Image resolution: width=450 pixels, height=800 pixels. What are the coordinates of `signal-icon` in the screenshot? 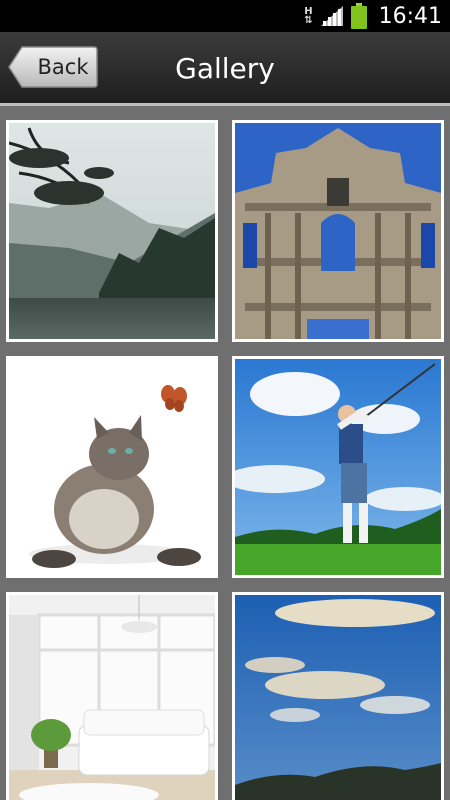 It's located at (331, 16).